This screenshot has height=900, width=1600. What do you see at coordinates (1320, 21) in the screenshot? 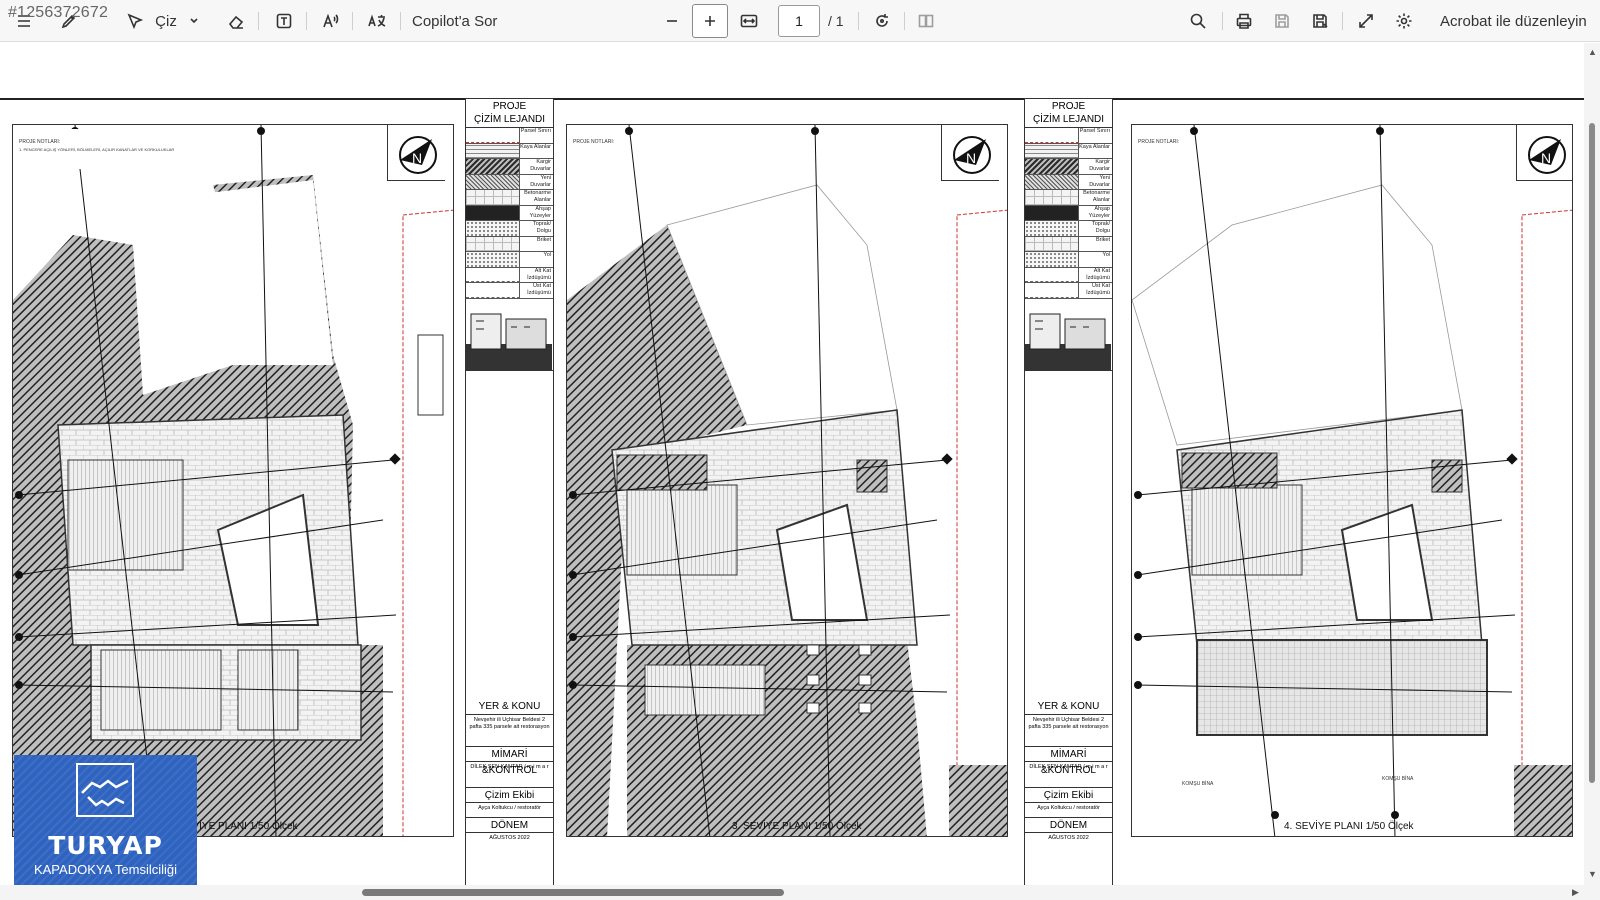
I see `save-as-icon` at bounding box center [1320, 21].